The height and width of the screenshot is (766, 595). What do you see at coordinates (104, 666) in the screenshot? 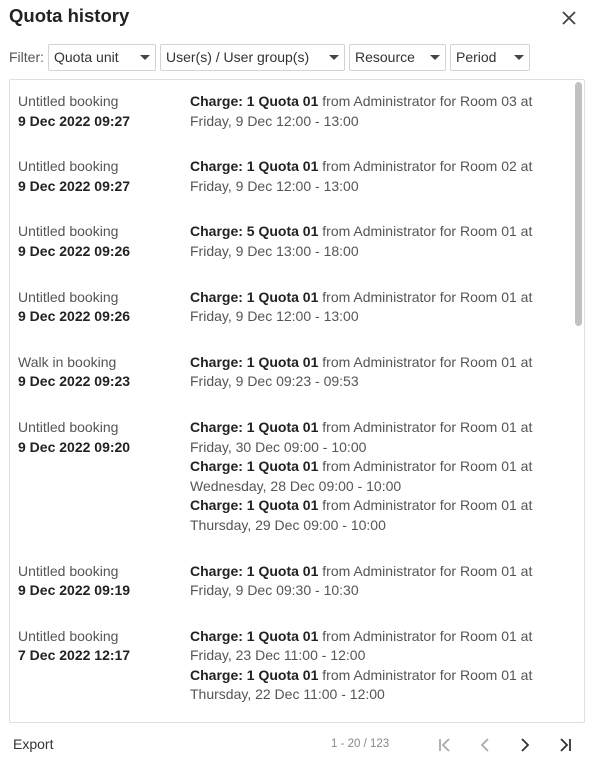
I see `entry-booking-info: Untitled booking 7 Dec 2022 12:17` at bounding box center [104, 666].